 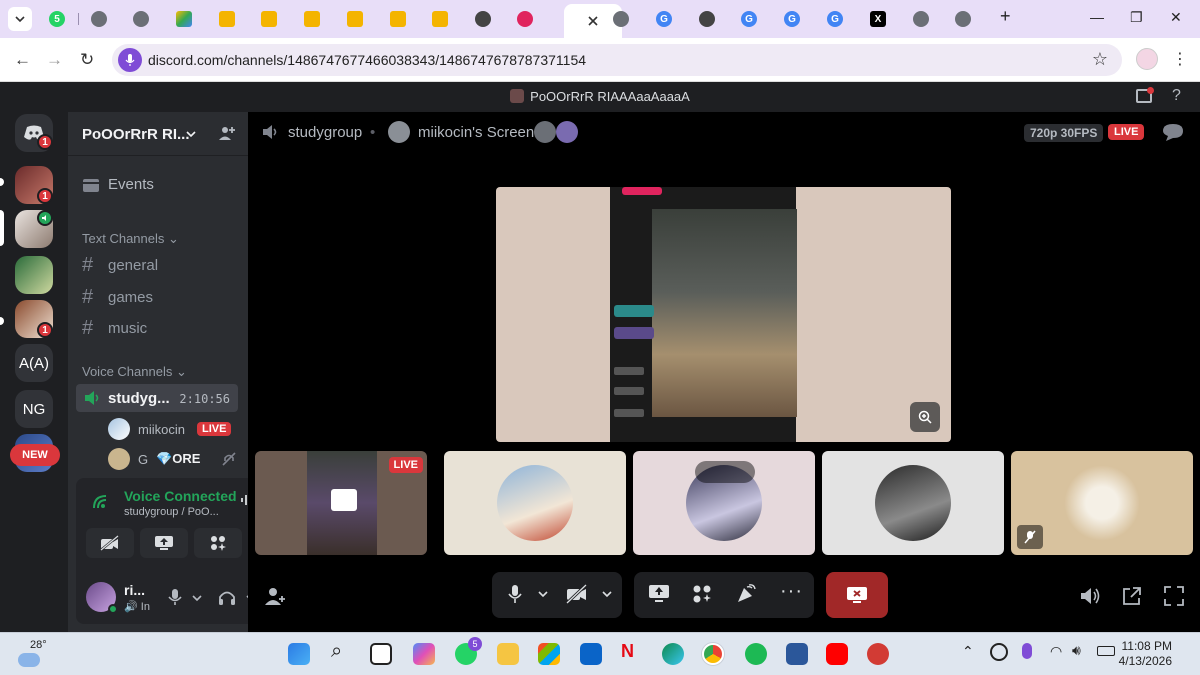 What do you see at coordinates (227, 597) in the screenshot?
I see `headphones-icon` at bounding box center [227, 597].